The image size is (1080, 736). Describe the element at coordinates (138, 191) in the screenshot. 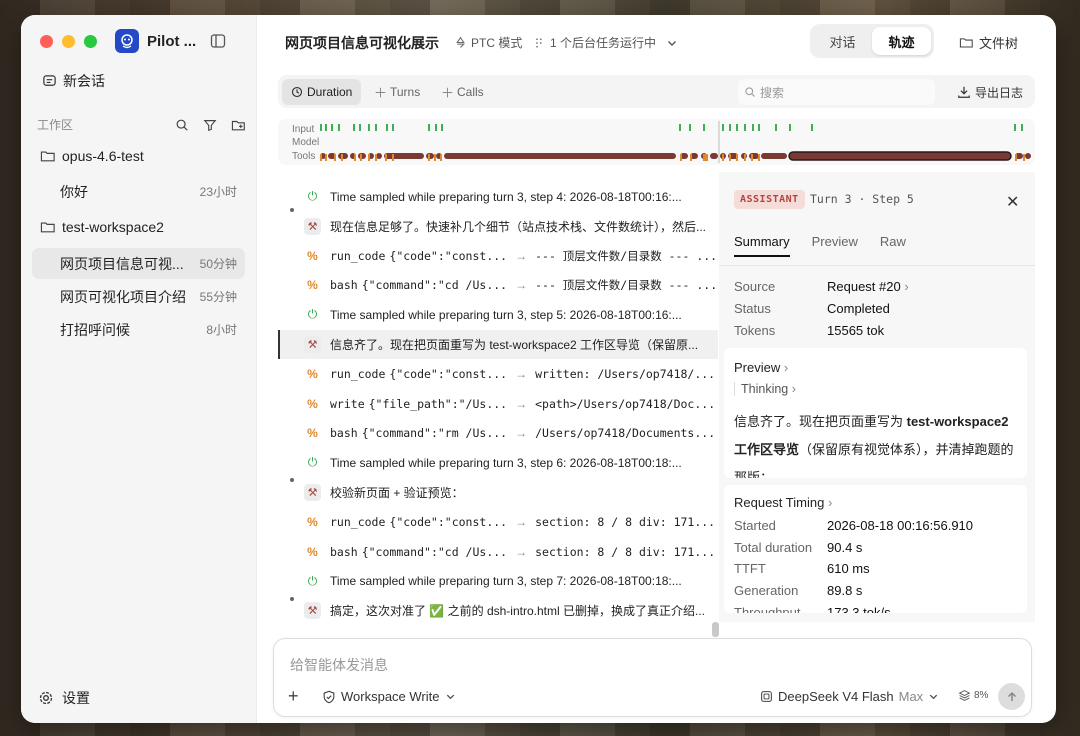

I see `chat-item: 你好 23小时` at that location.